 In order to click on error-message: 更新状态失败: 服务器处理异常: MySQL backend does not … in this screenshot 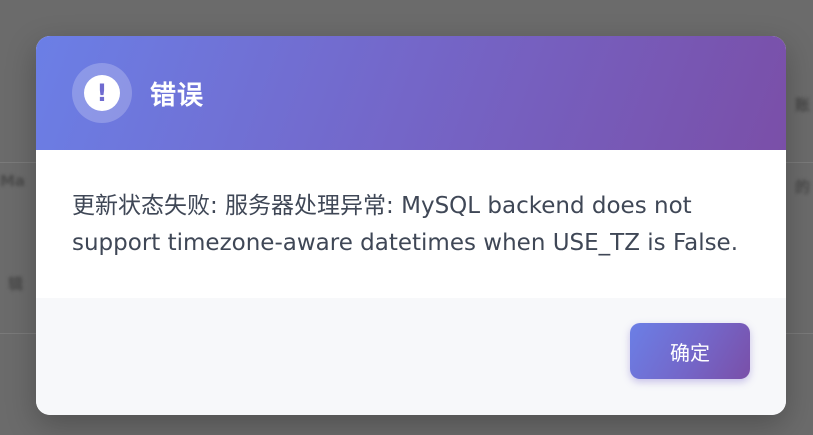, I will do `click(405, 224)`.